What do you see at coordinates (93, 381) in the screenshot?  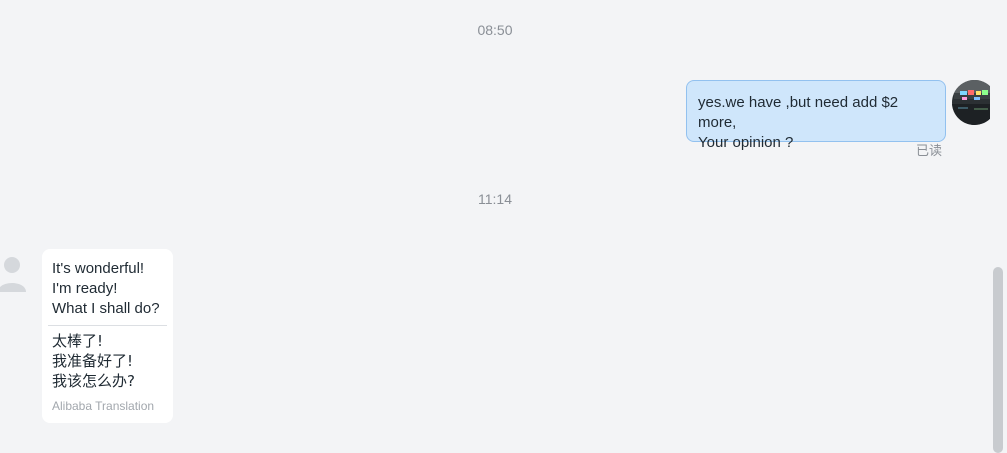 I see `translated-text-line: 我该怎么办?` at bounding box center [93, 381].